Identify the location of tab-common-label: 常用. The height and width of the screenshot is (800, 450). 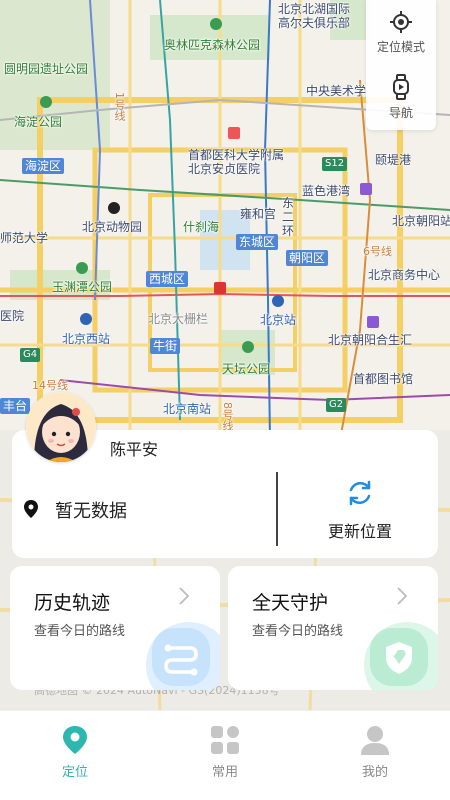
(224, 772).